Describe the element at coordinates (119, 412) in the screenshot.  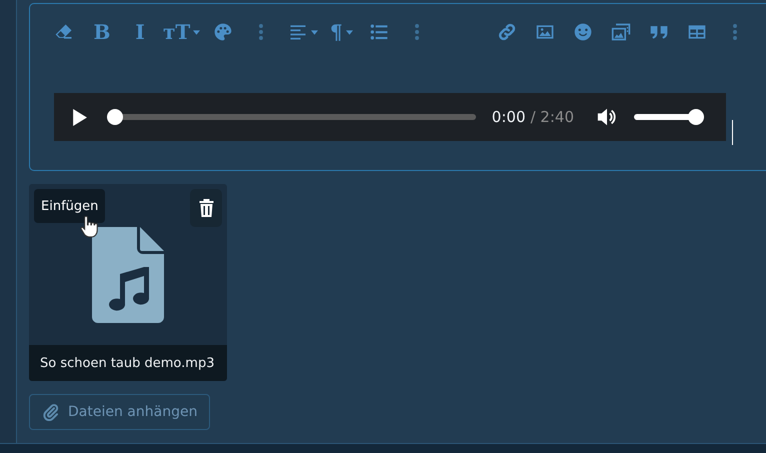
I see `attach-files-button: Dateien anhängen` at that location.